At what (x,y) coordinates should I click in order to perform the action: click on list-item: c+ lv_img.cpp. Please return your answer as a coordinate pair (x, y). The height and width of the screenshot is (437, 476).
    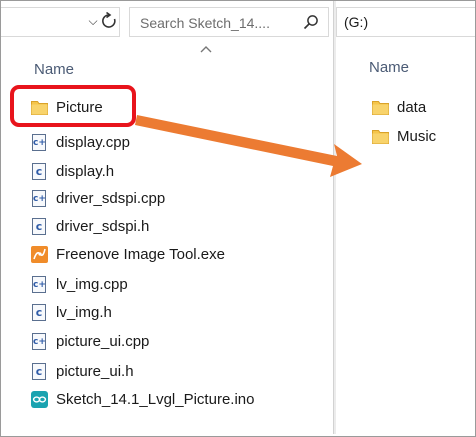
    Looking at the image, I should click on (79, 284).